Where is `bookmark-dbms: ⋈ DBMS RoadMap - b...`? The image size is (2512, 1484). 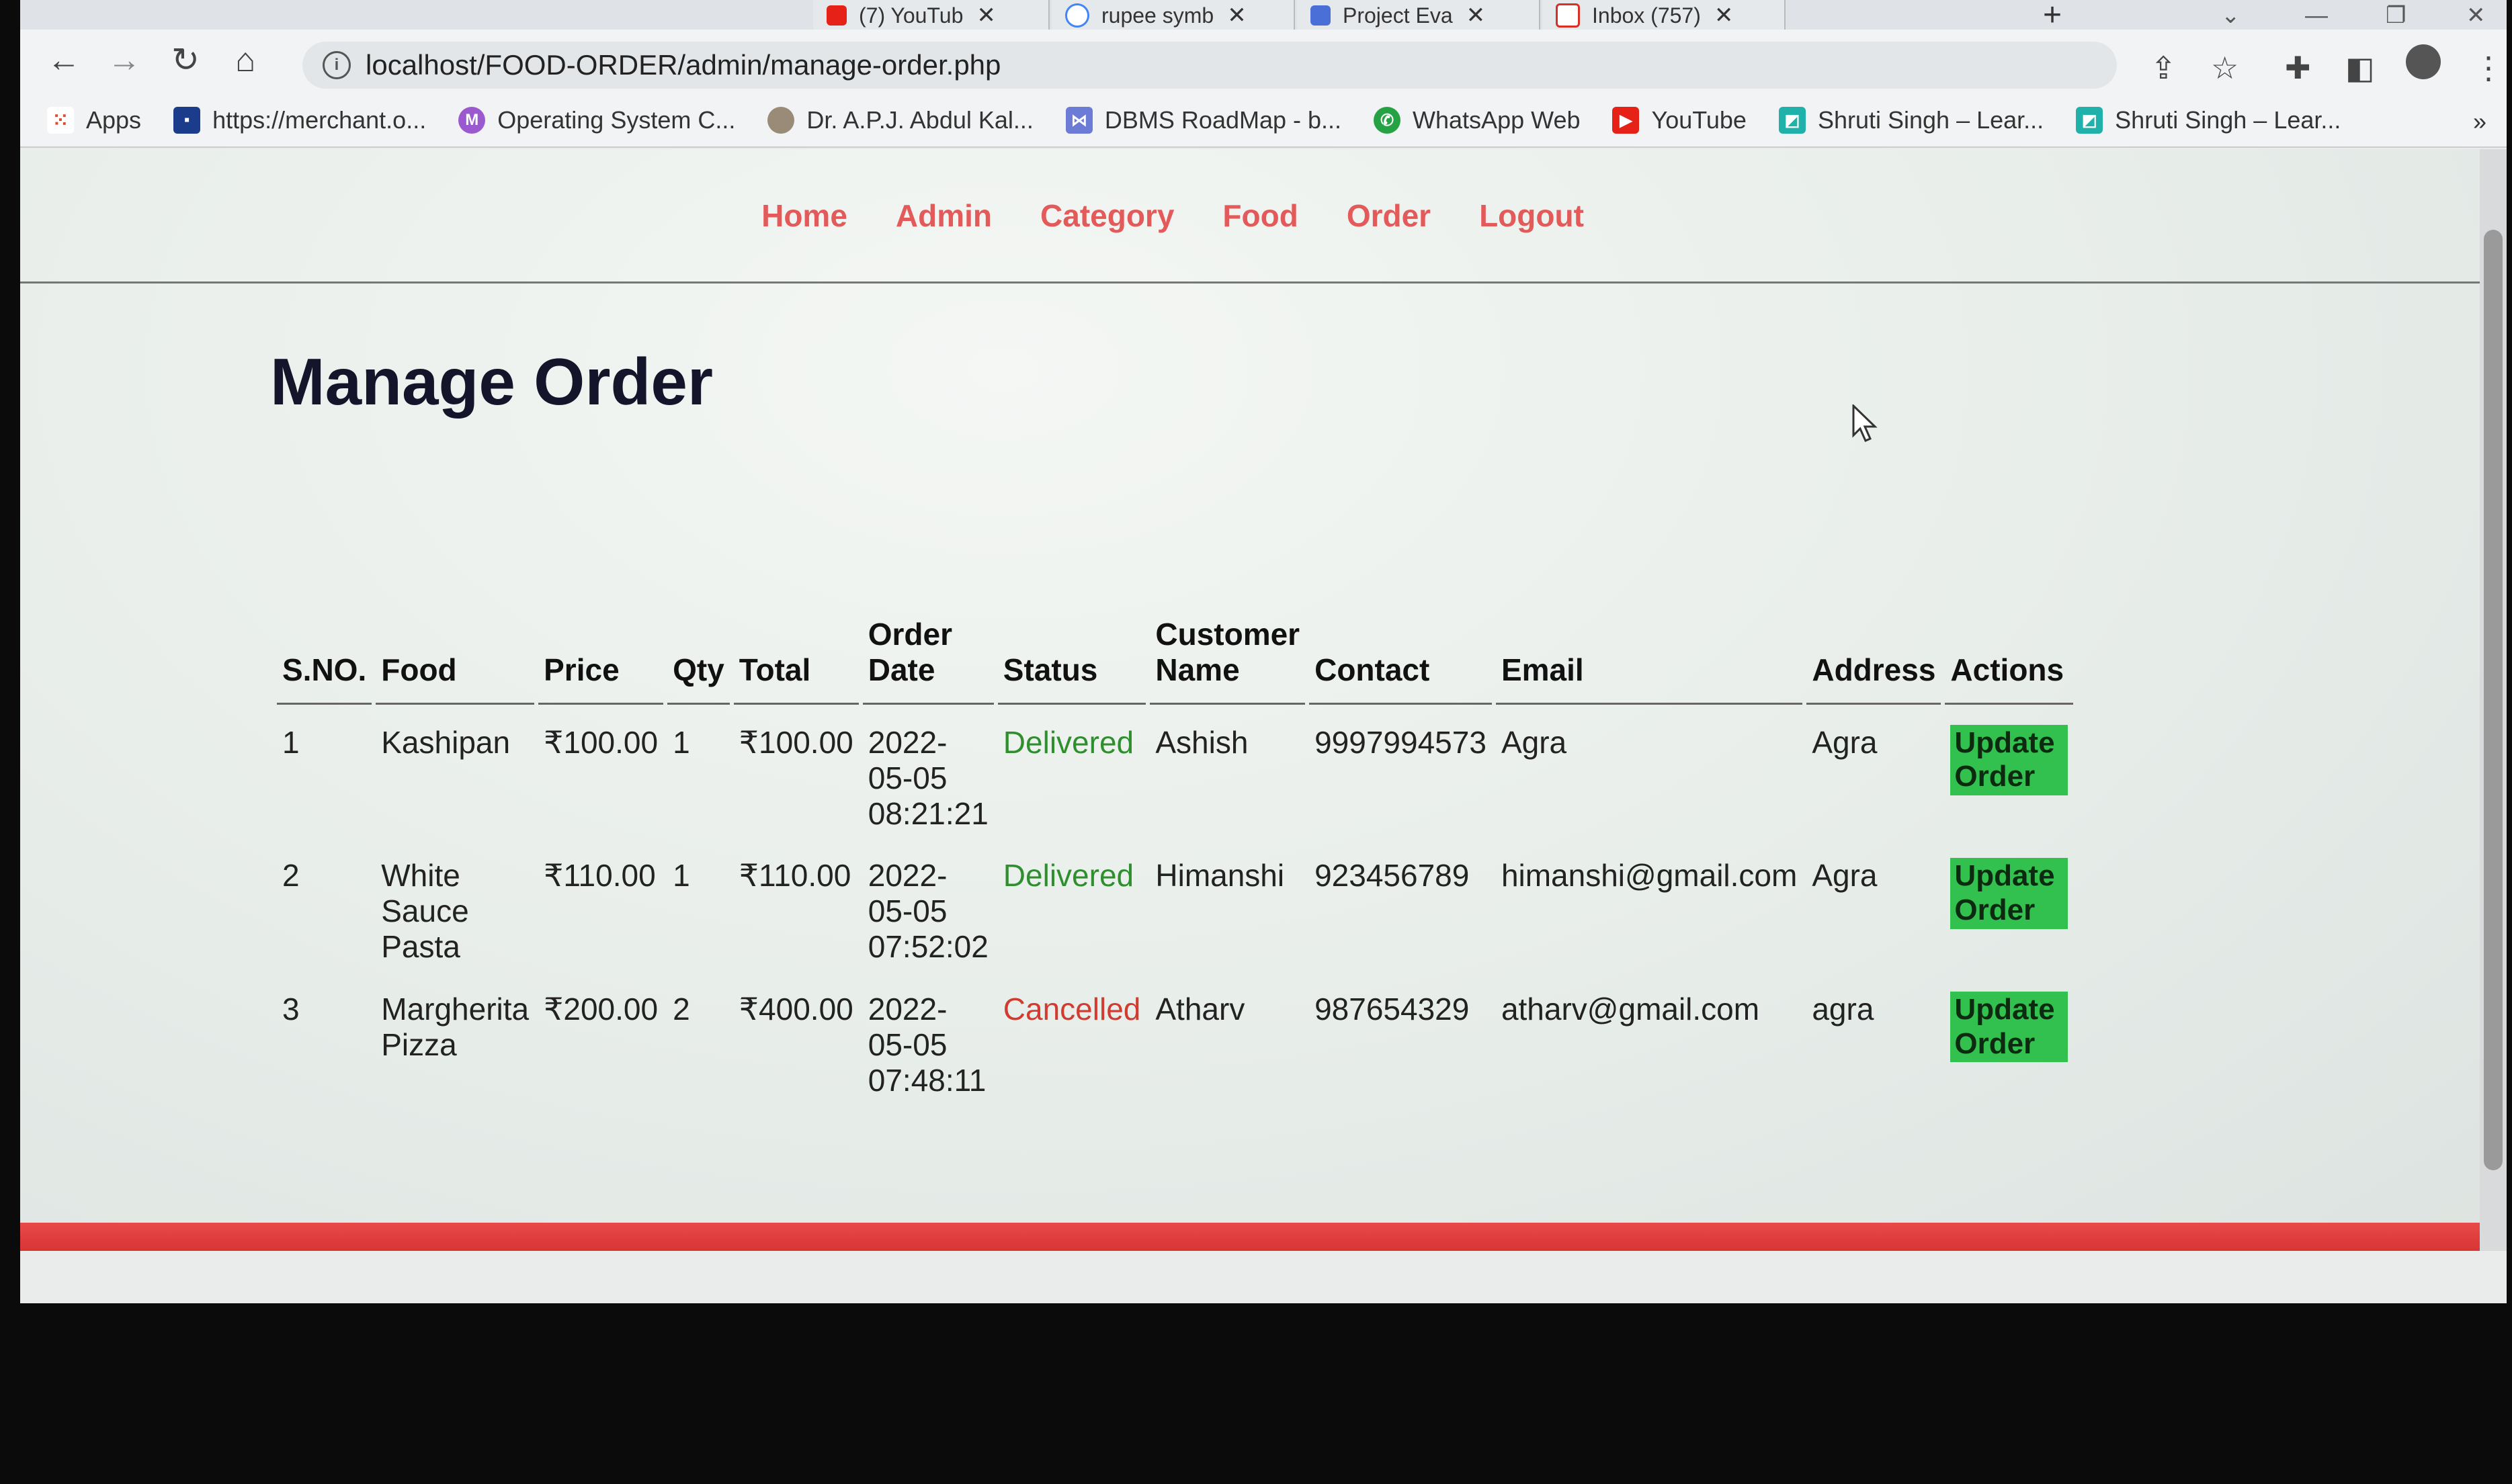
bookmark-dbms: ⋈ DBMS RoadMap - b... is located at coordinates (1203, 120).